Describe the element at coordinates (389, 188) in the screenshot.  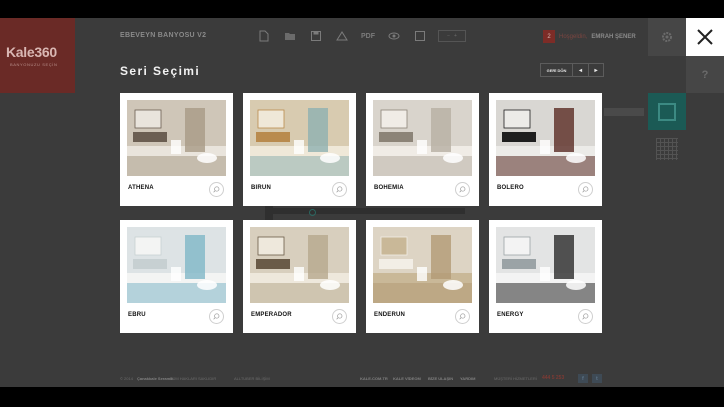
I see `series-name: BOHEMIA` at that location.